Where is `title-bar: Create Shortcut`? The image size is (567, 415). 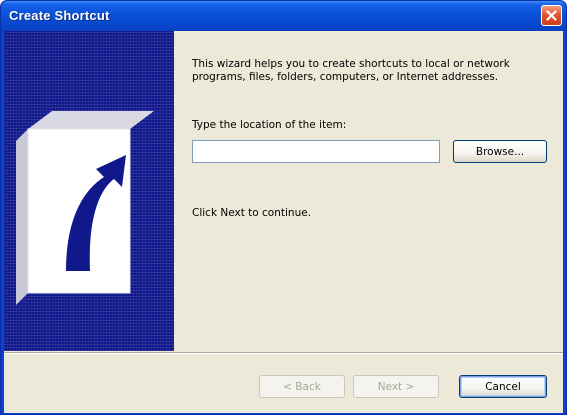 title-bar: Create Shortcut is located at coordinates (283, 16).